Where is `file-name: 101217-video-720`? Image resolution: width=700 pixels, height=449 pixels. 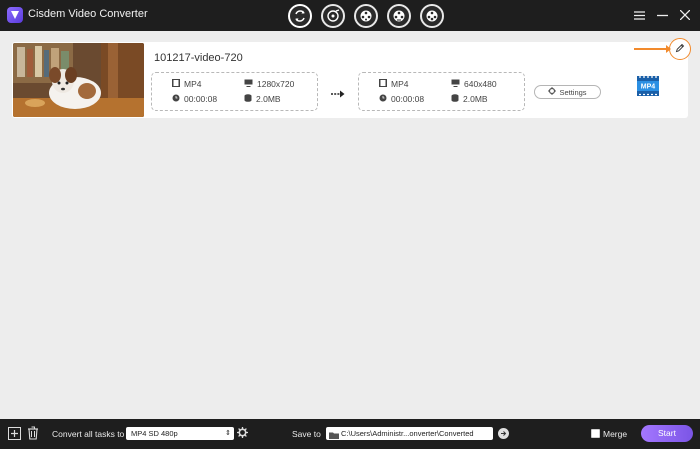
file-name: 101217-video-720 is located at coordinates (198, 58).